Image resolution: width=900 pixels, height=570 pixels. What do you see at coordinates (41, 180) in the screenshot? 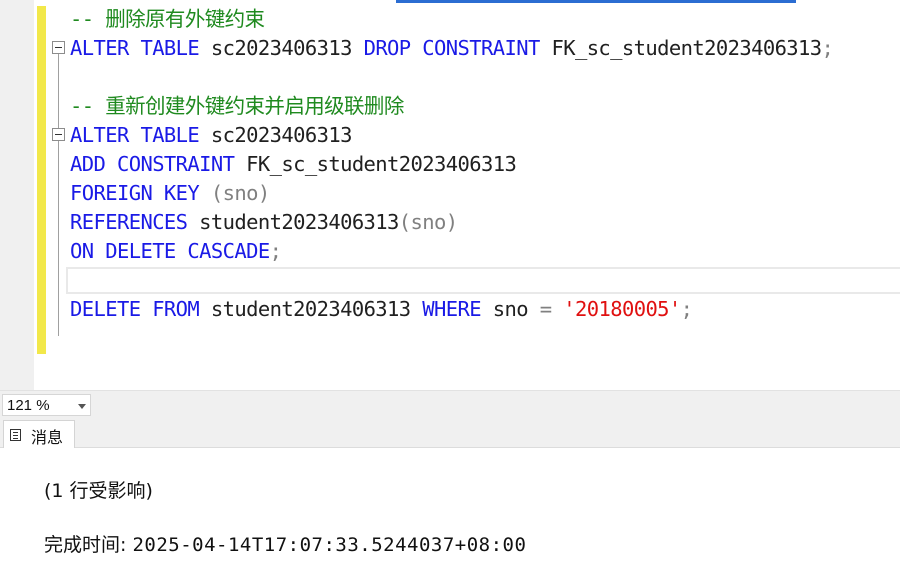
I see `change-tracking-bar` at bounding box center [41, 180].